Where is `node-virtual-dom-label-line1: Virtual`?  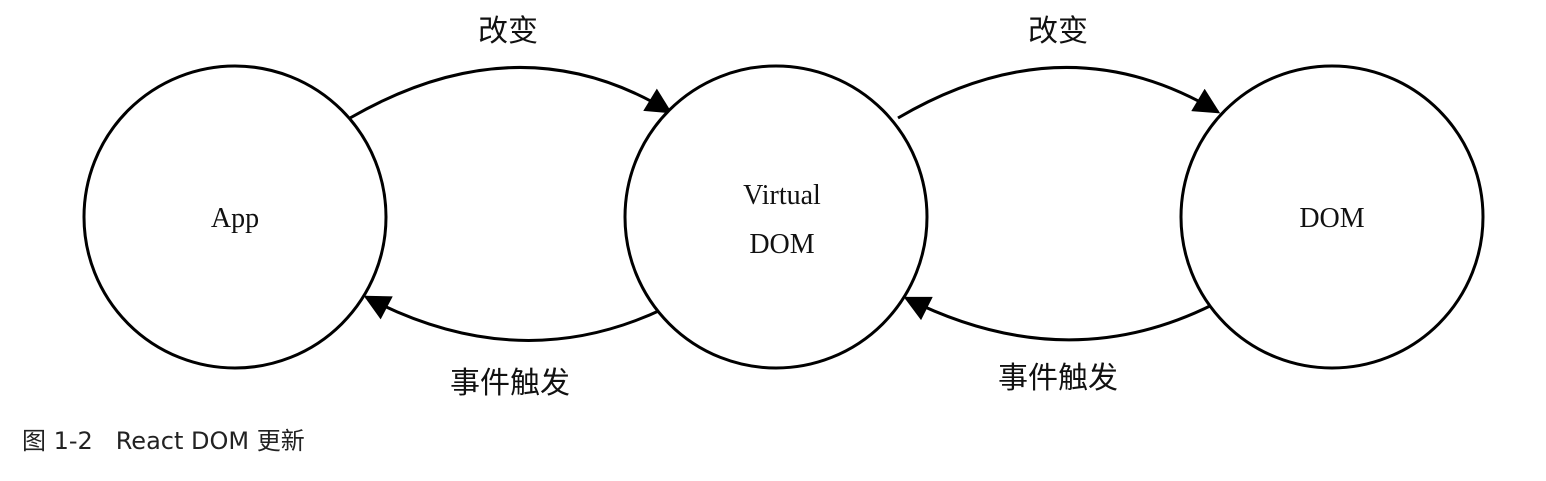
node-virtual-dom-label-line1: Virtual is located at coordinates (782, 195).